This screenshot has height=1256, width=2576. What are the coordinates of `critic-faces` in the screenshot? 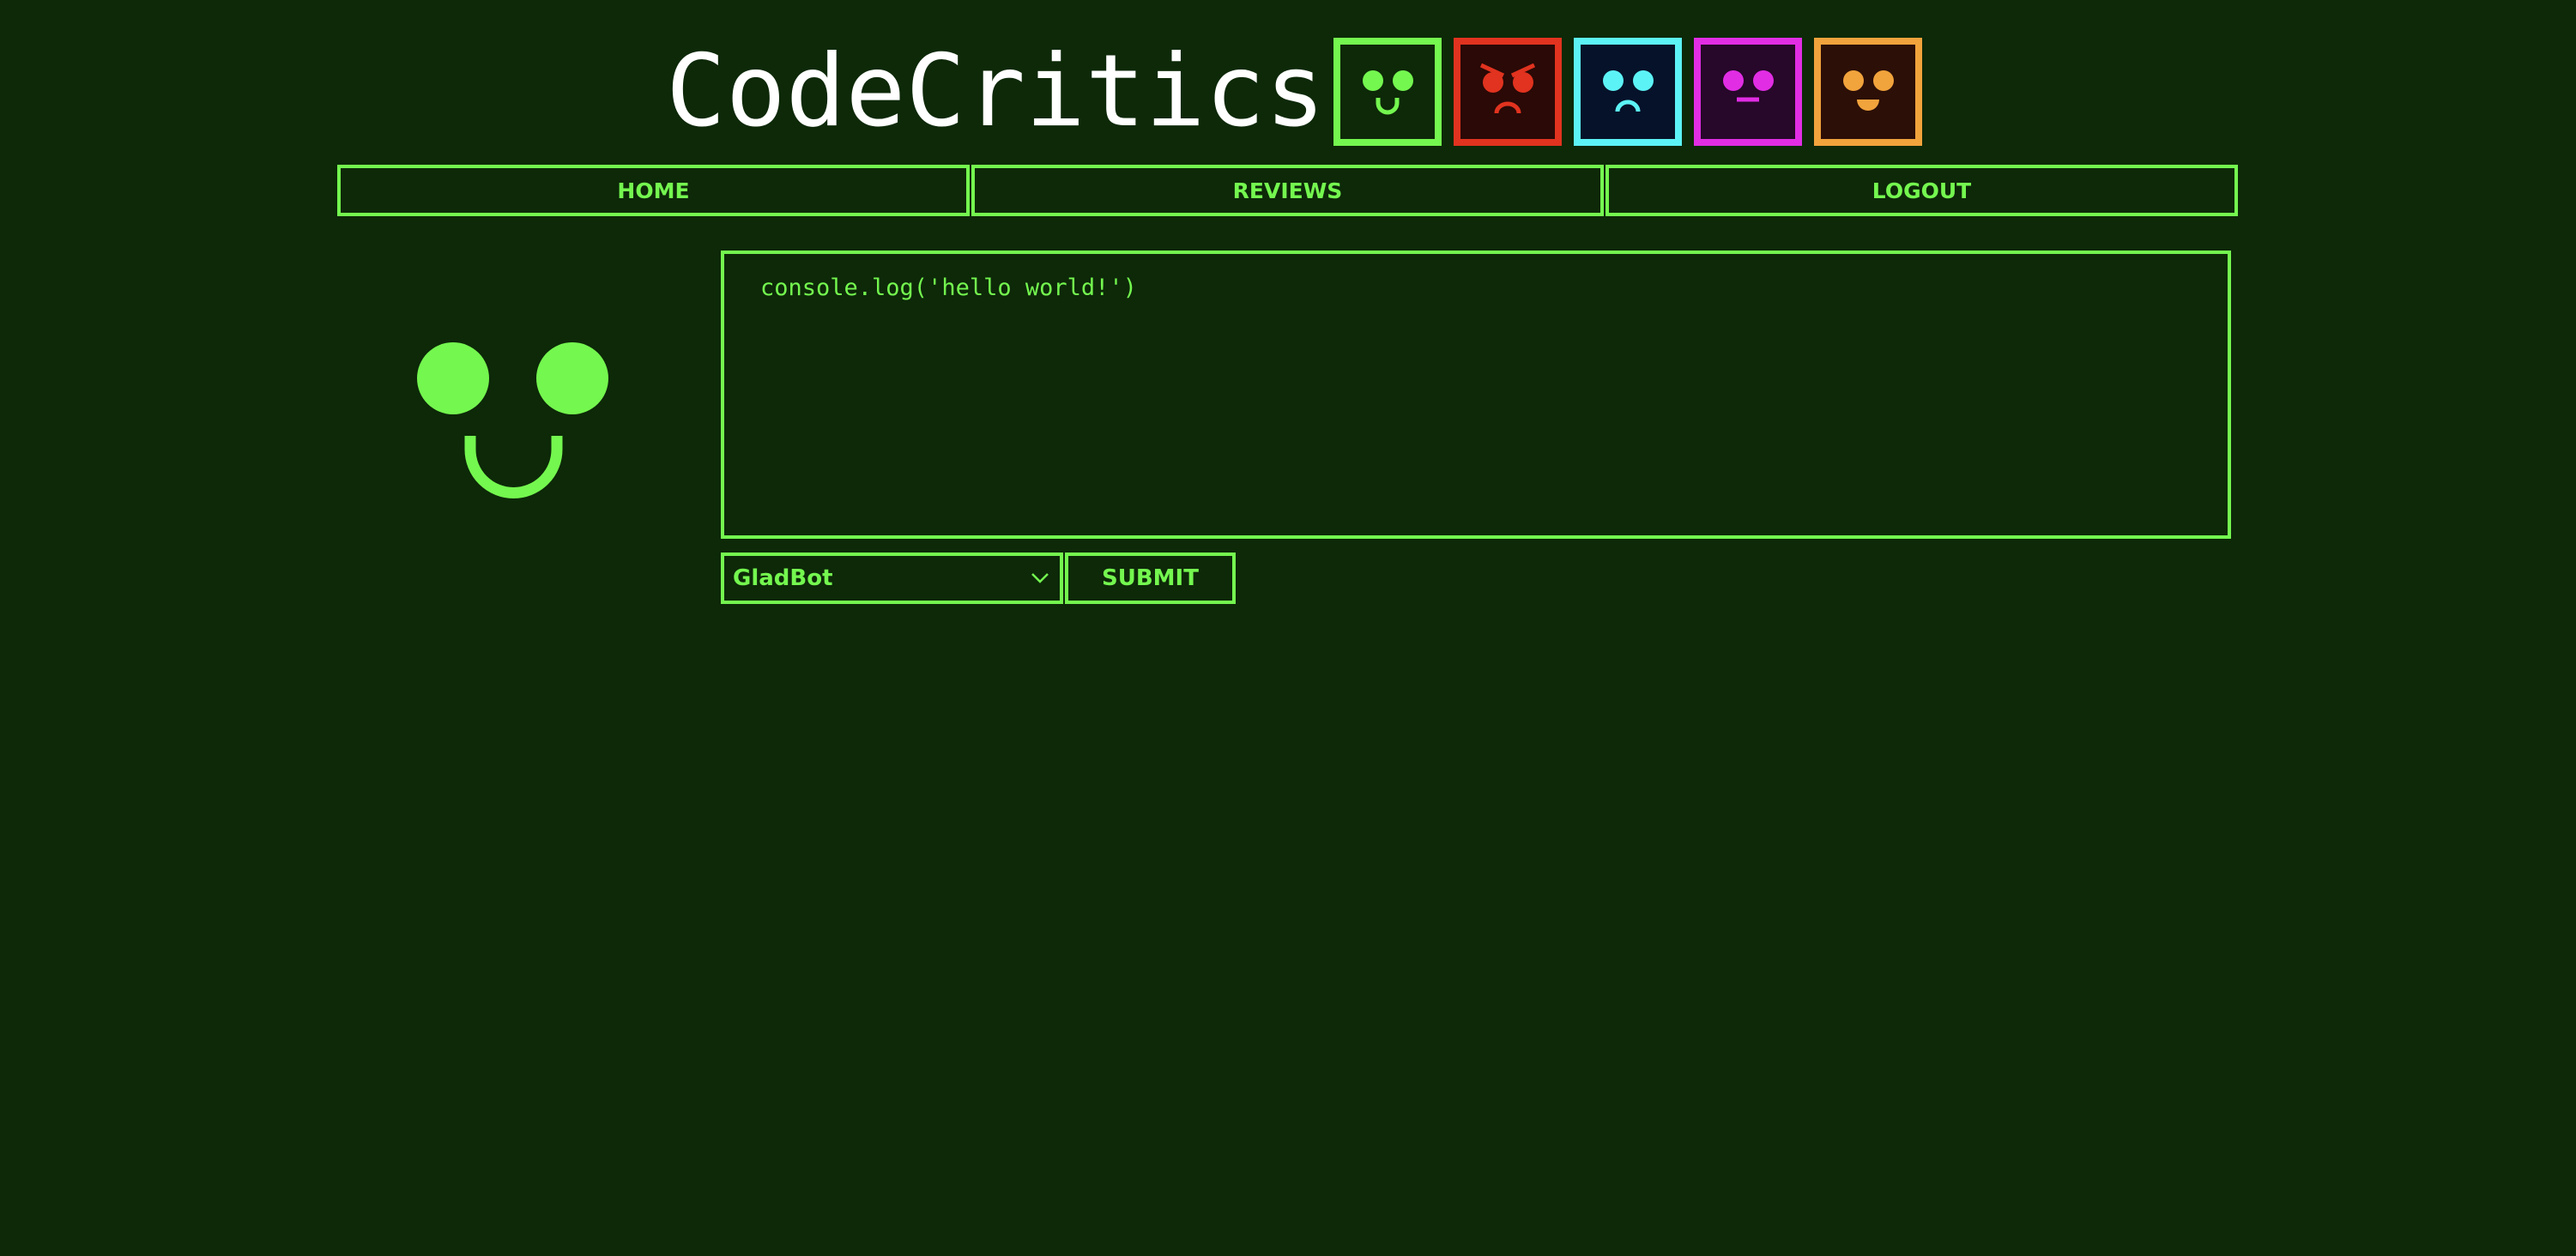 It's located at (1628, 92).